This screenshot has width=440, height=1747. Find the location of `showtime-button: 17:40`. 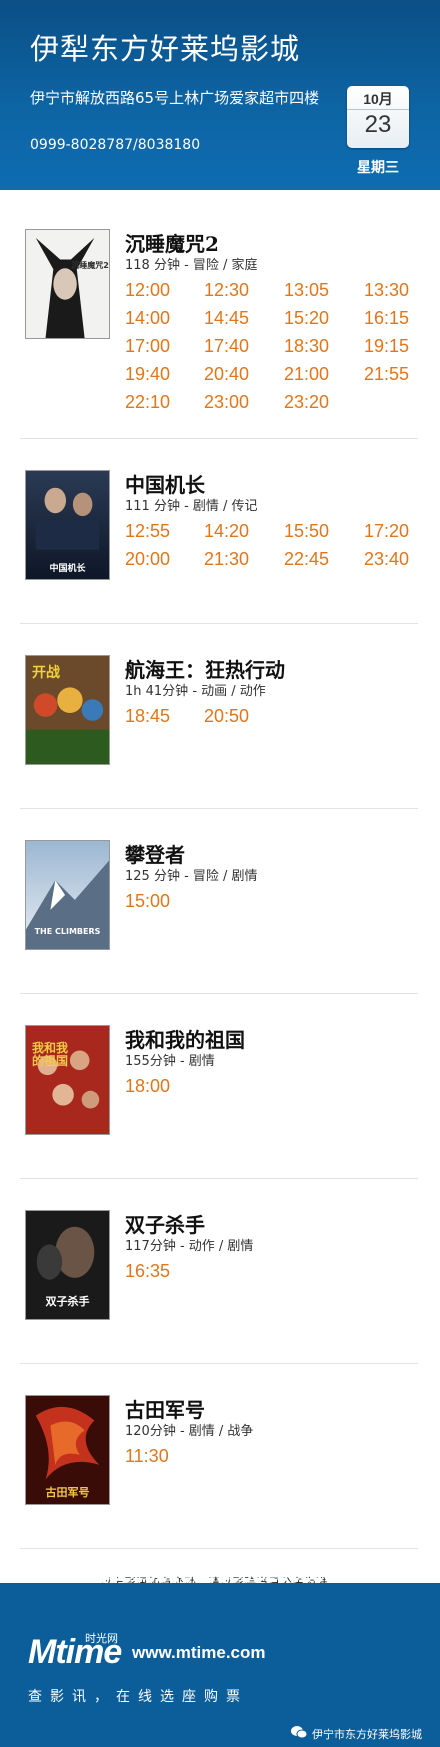

showtime-button: 17:40 is located at coordinates (226, 346).